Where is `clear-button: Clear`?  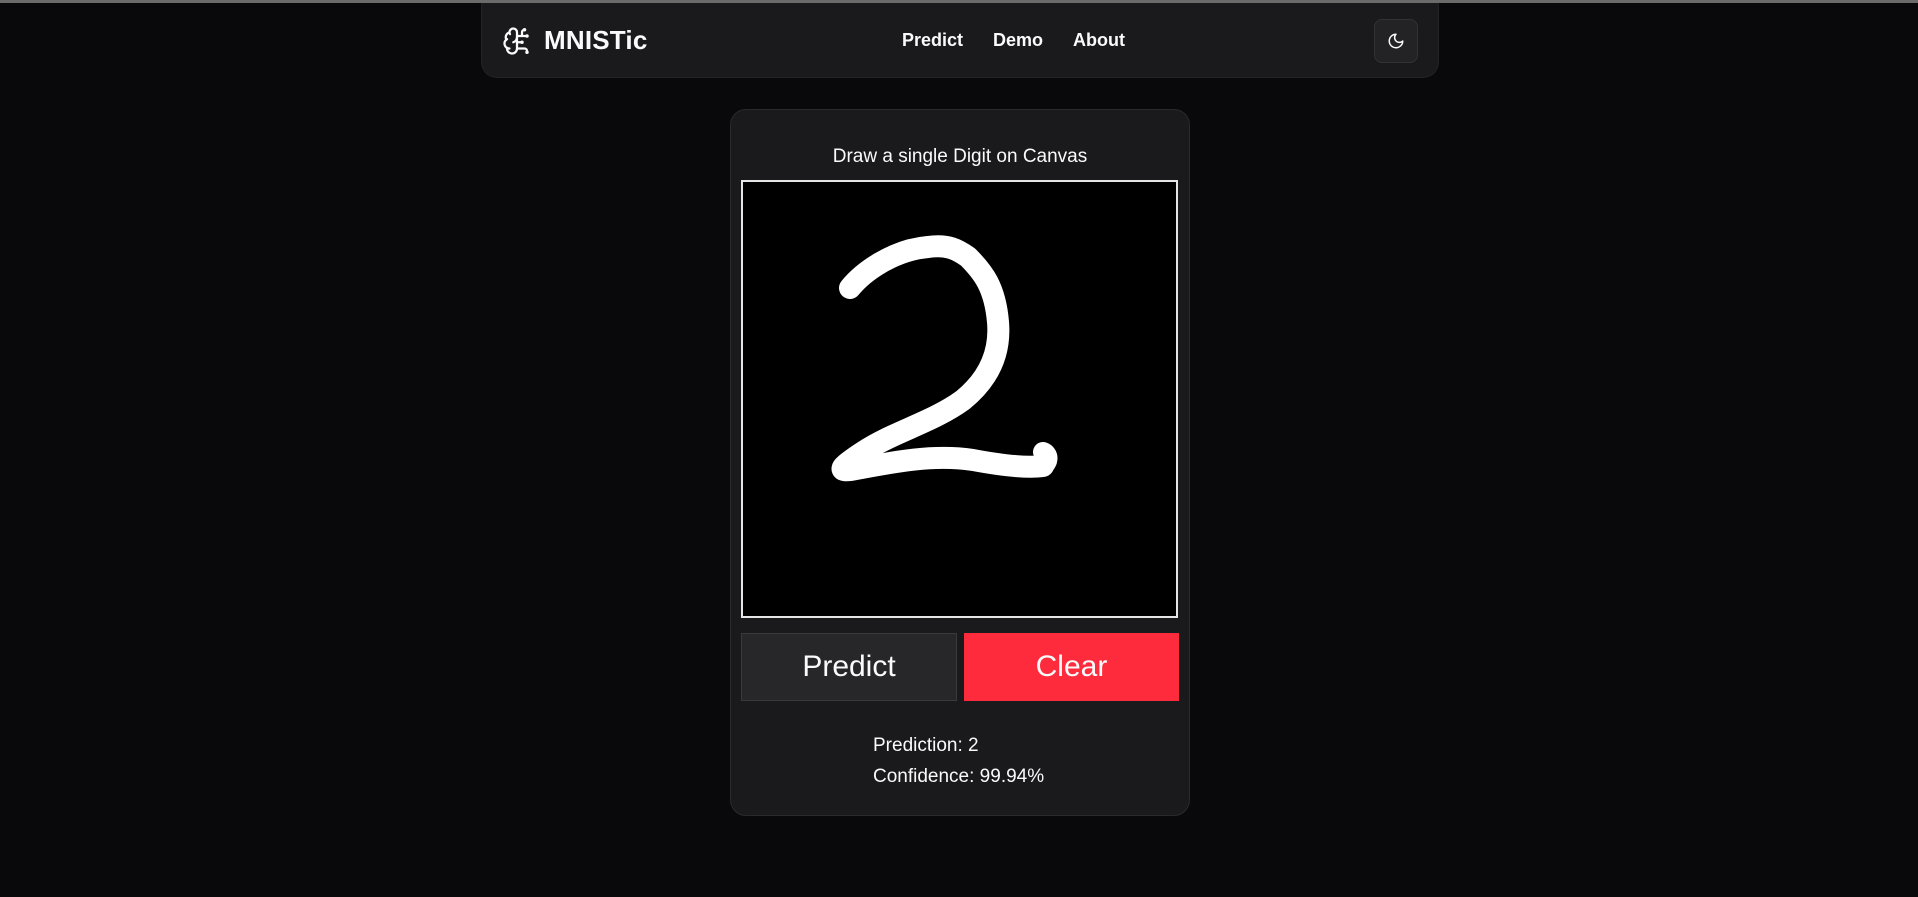 clear-button: Clear is located at coordinates (1071, 667).